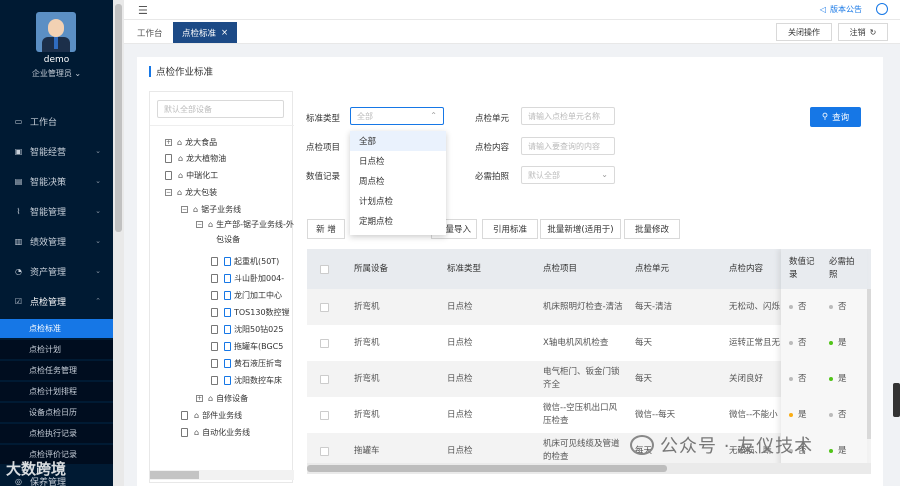 The height and width of the screenshot is (486, 900). Describe the element at coordinates (56, 349) in the screenshot. I see `submenu-inspection-plan: 点检计划` at that location.